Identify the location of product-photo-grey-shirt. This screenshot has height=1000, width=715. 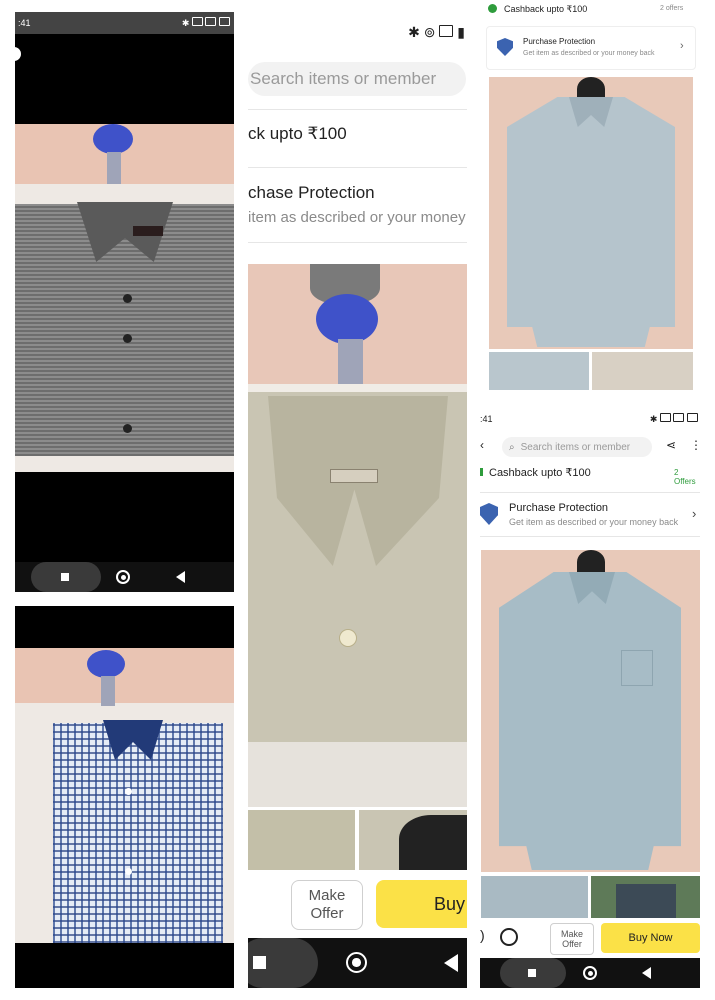
(124, 298).